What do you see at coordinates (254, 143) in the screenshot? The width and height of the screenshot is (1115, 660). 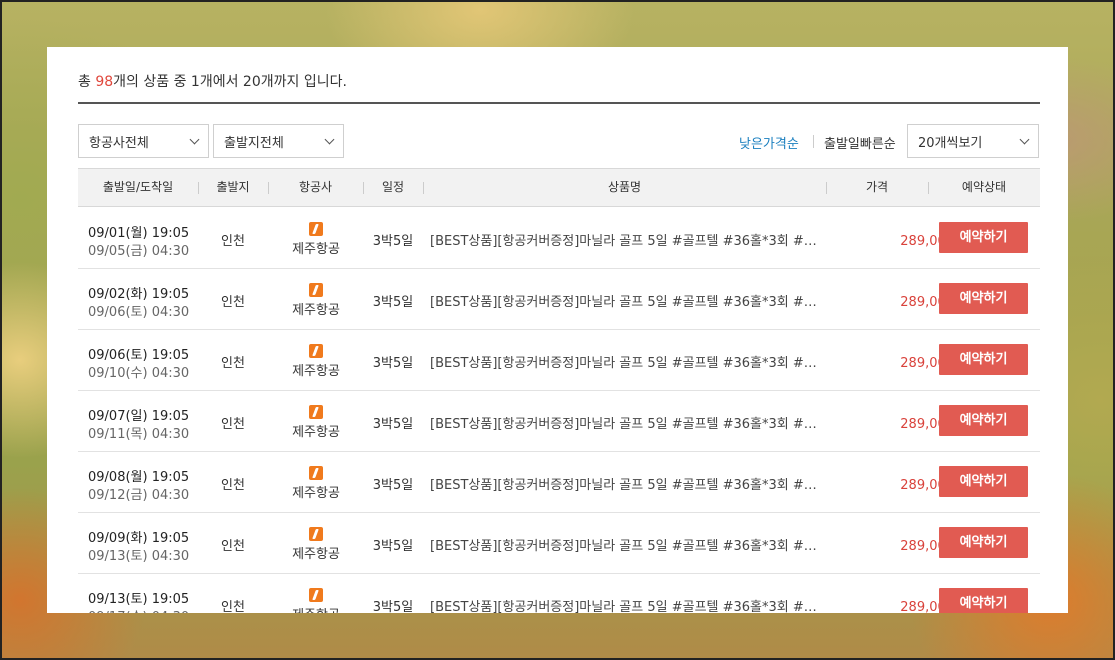 I see `departure-filter-value: 출발지전체` at bounding box center [254, 143].